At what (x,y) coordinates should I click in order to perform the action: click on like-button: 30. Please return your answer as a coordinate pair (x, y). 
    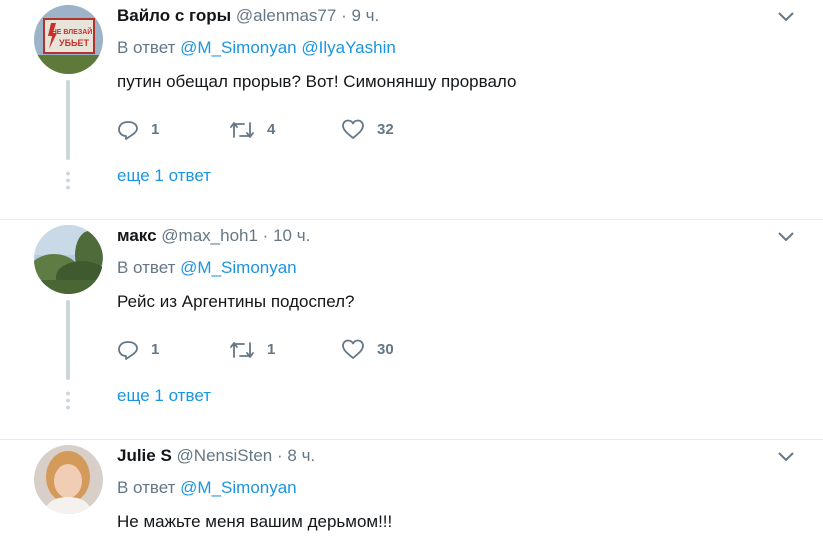
    Looking at the image, I should click on (397, 349).